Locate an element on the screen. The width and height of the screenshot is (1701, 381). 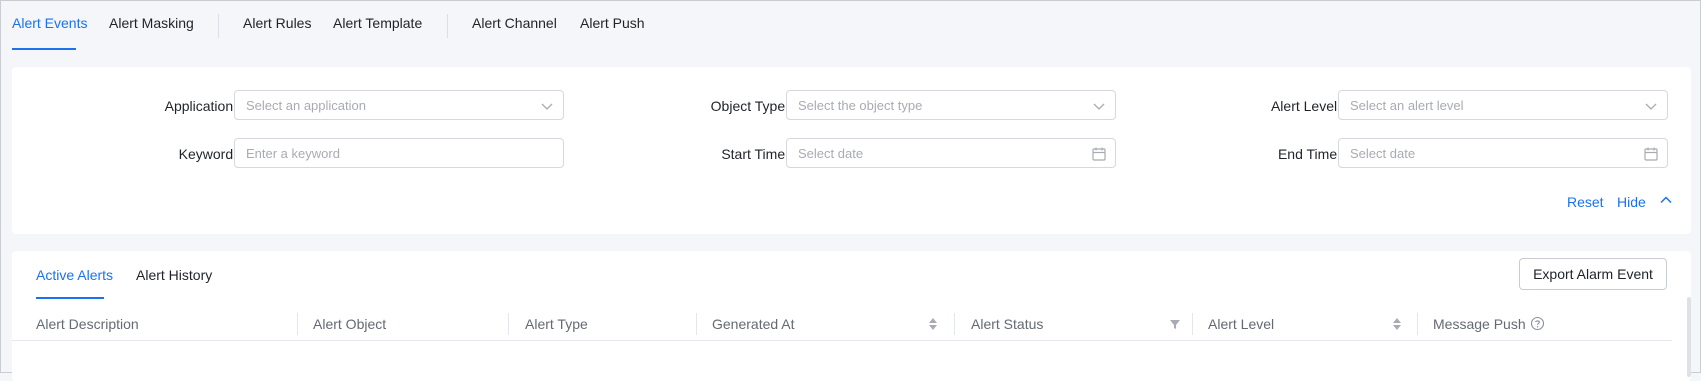
keyword-input is located at coordinates (399, 153).